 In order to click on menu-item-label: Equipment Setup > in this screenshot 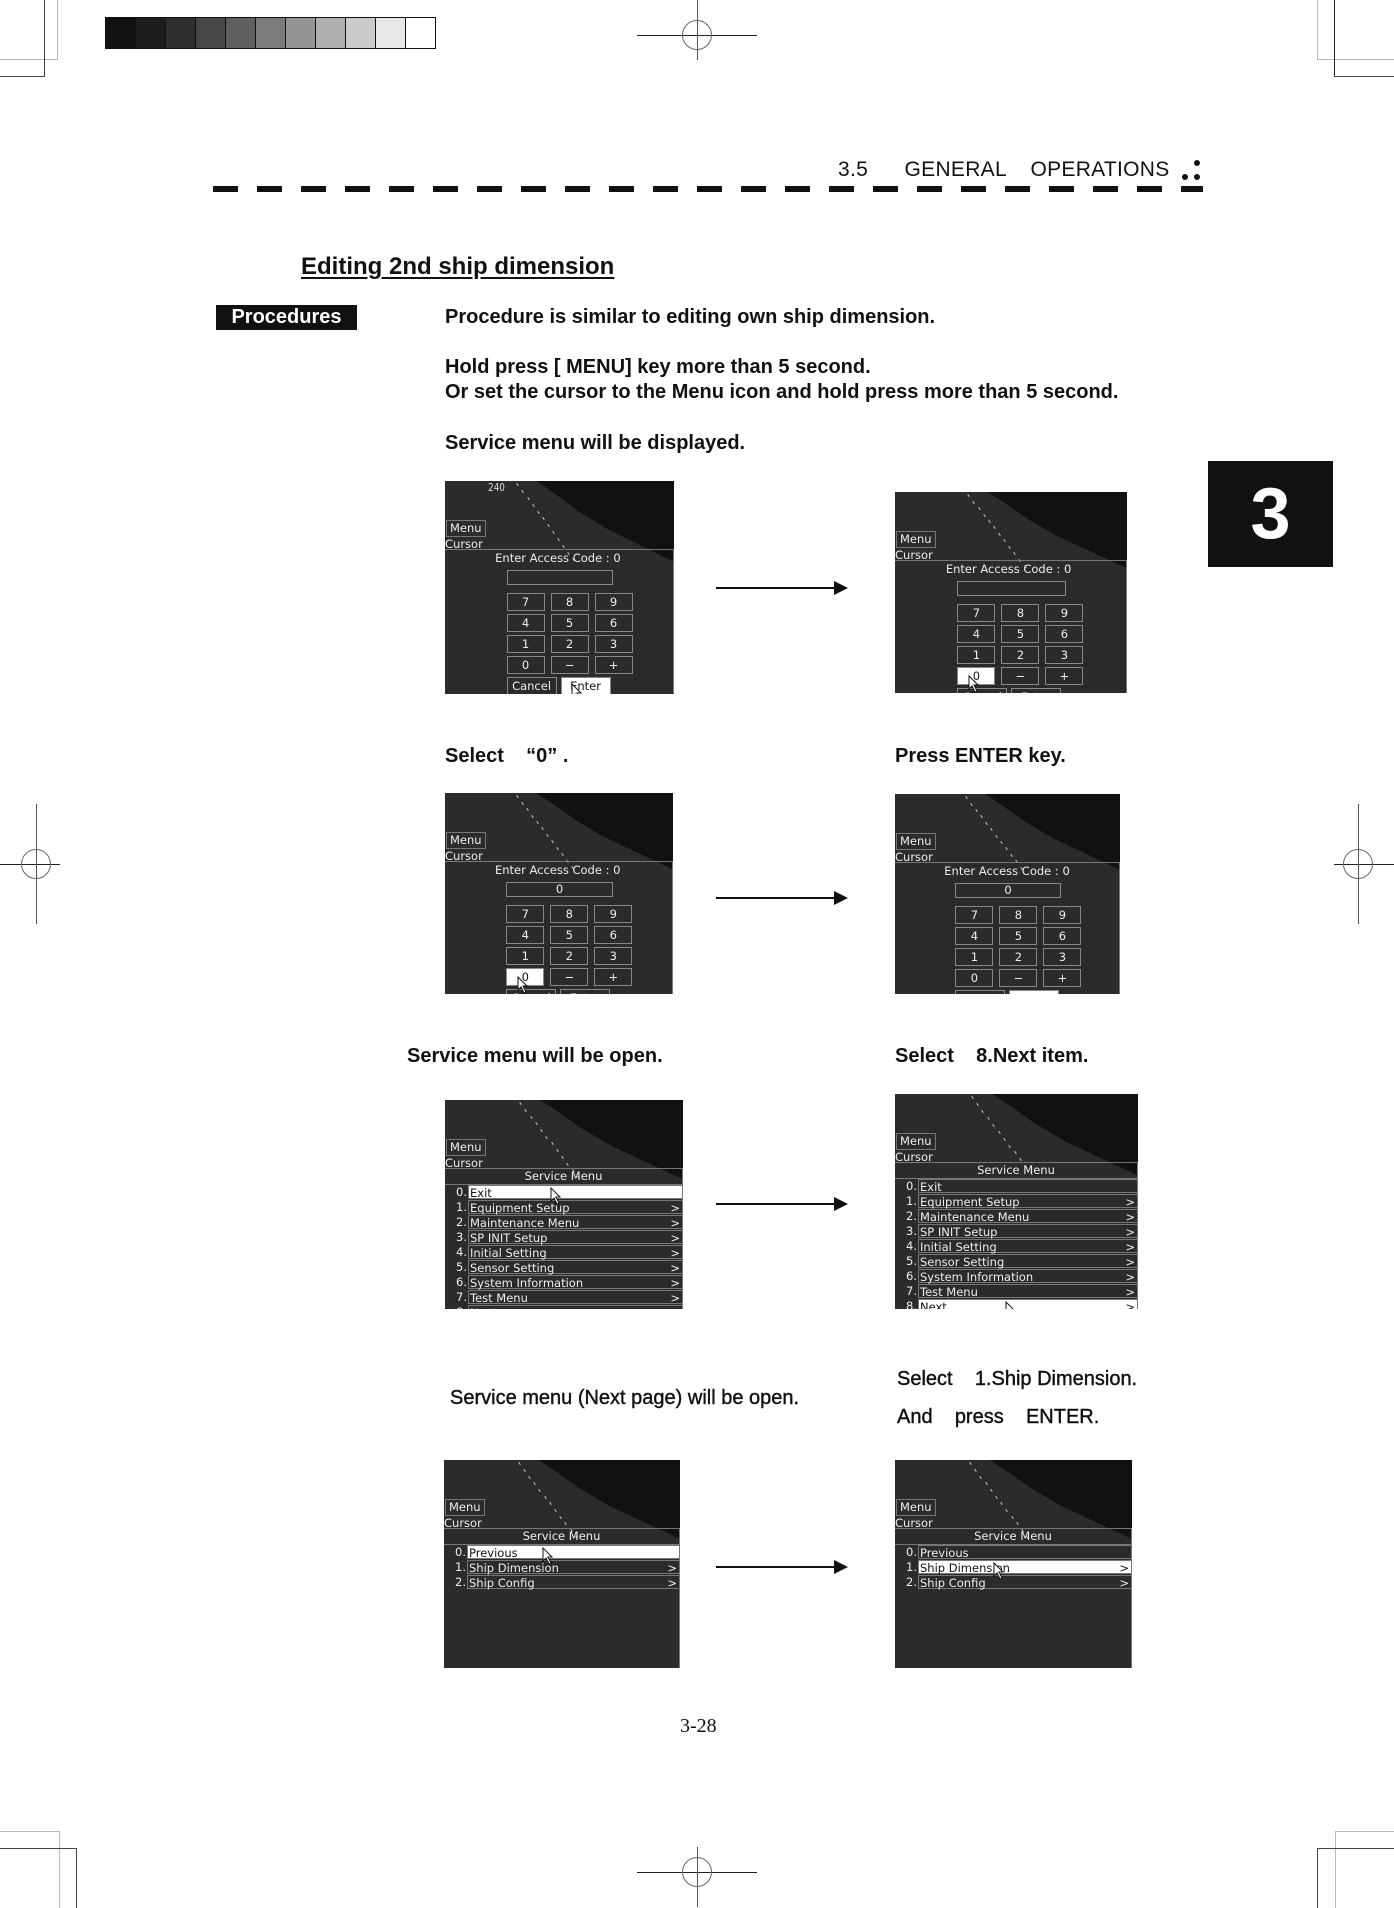, I will do `click(575, 1207)`.